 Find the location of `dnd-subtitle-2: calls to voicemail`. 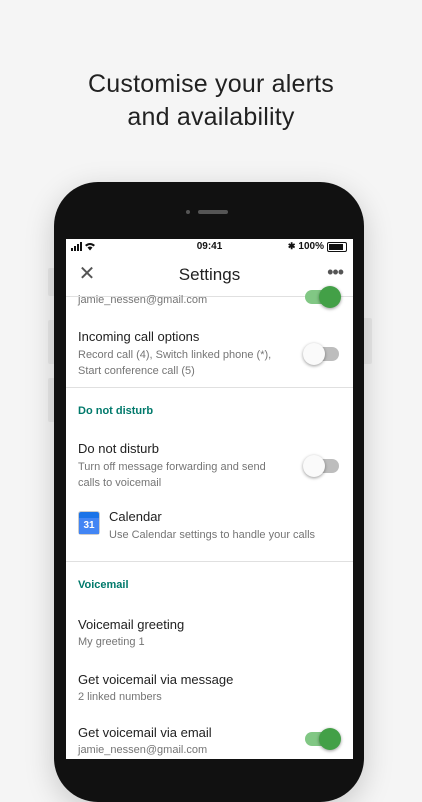

dnd-subtitle-2: calls to voicemail is located at coordinates (120, 483).